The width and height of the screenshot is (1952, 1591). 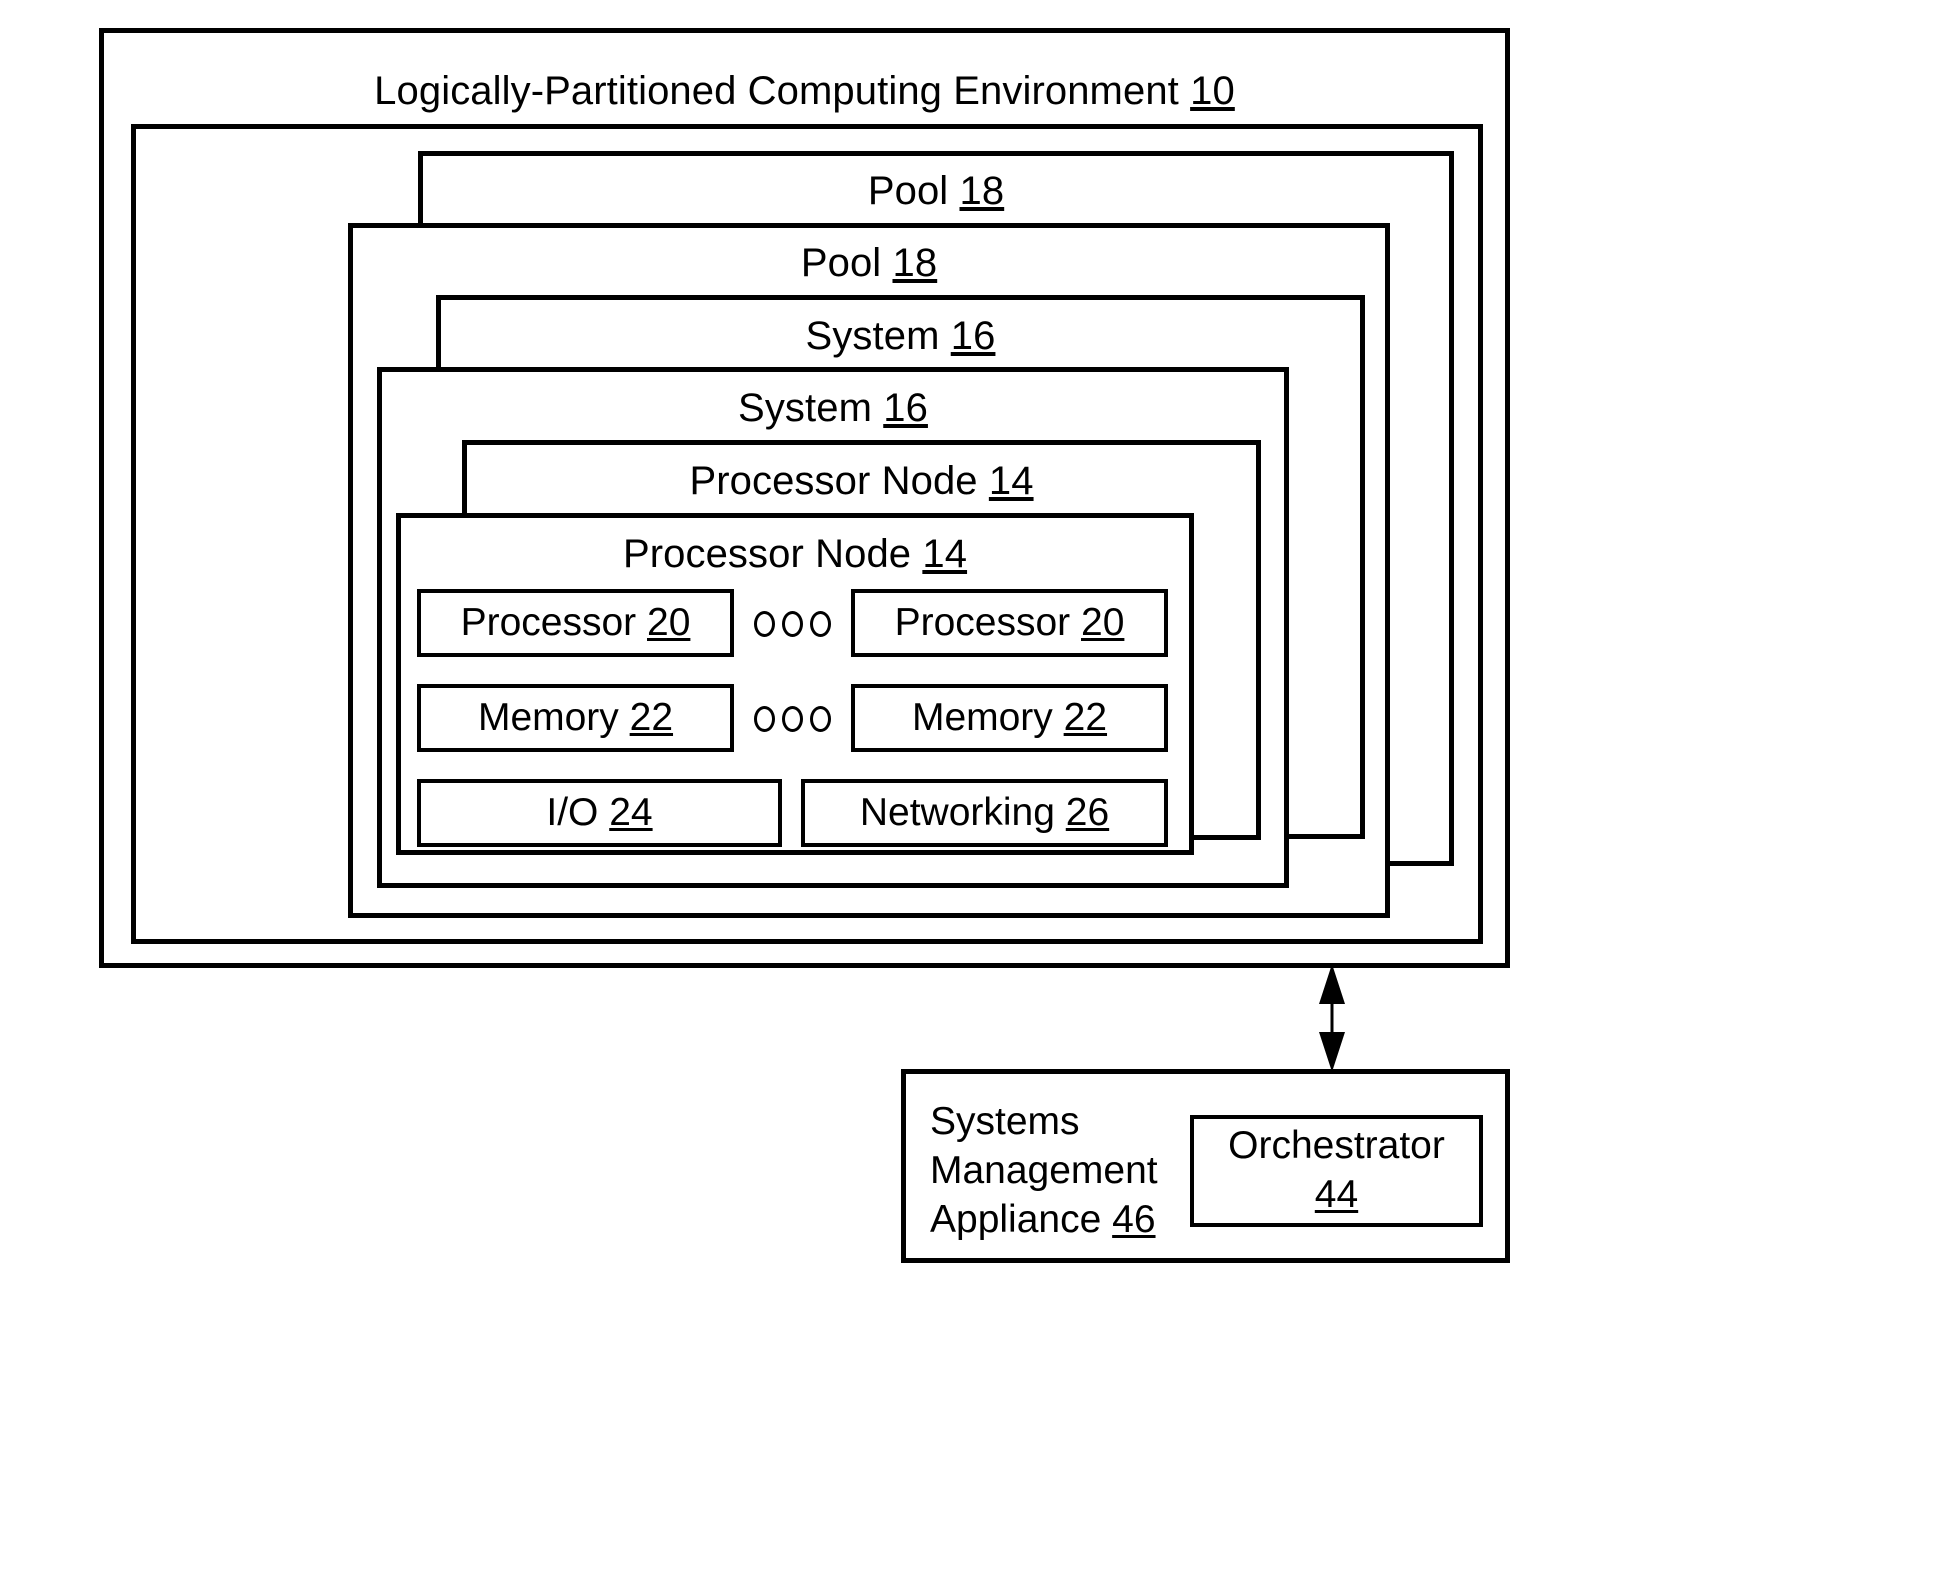 I want to click on memory-right-box: Memory 22, so click(x=1009, y=718).